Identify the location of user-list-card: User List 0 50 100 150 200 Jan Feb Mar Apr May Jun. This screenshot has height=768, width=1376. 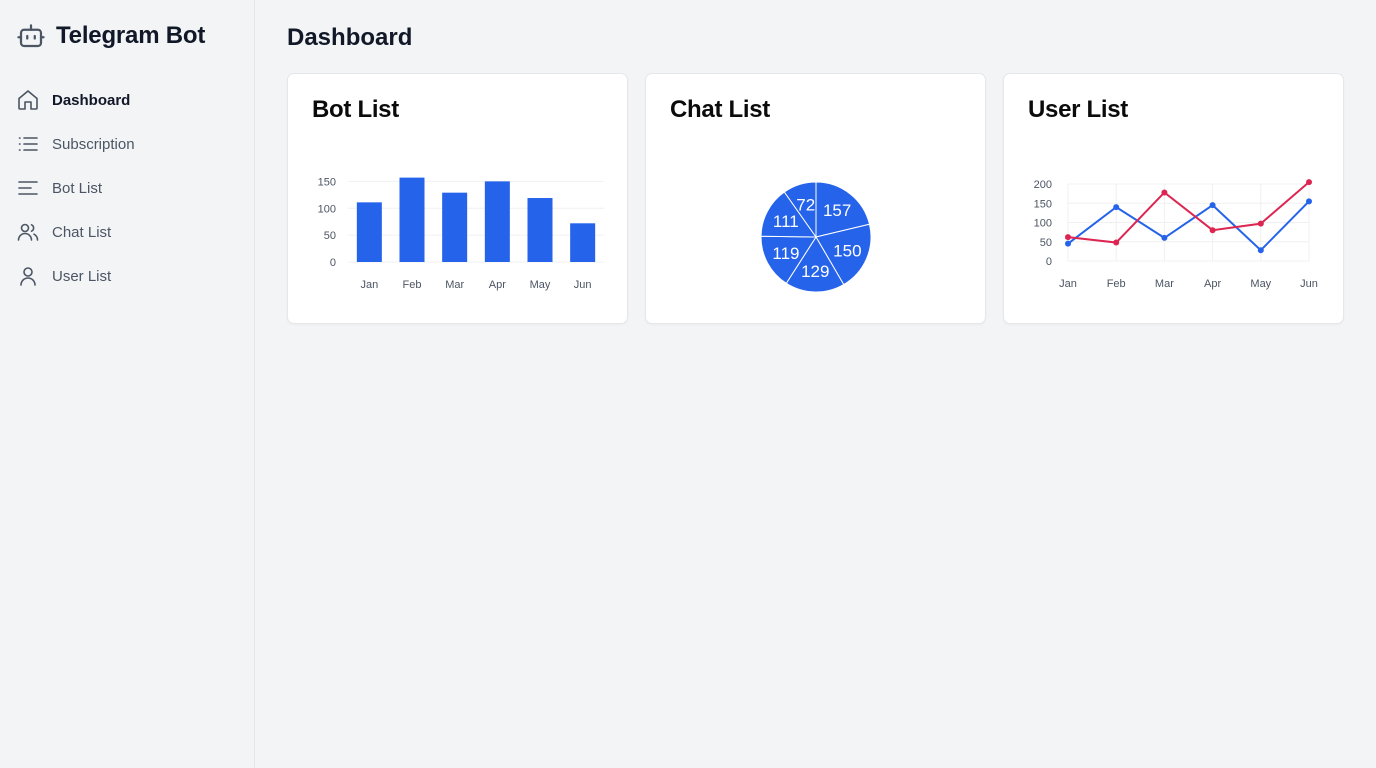
(1173, 198).